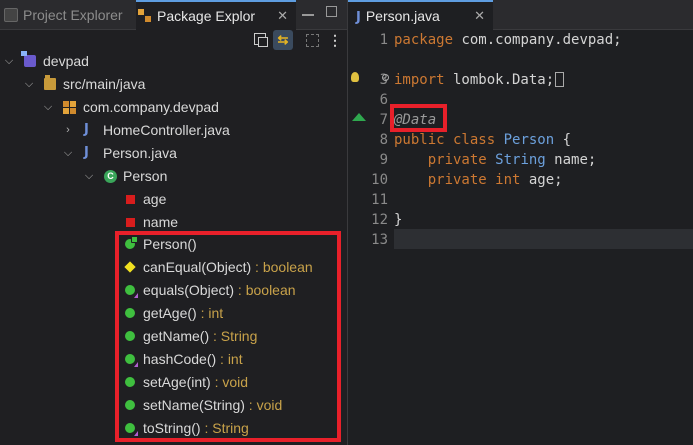 The width and height of the screenshot is (693, 445). Describe the element at coordinates (11, 15) in the screenshot. I see `project-explorer-icon` at that location.